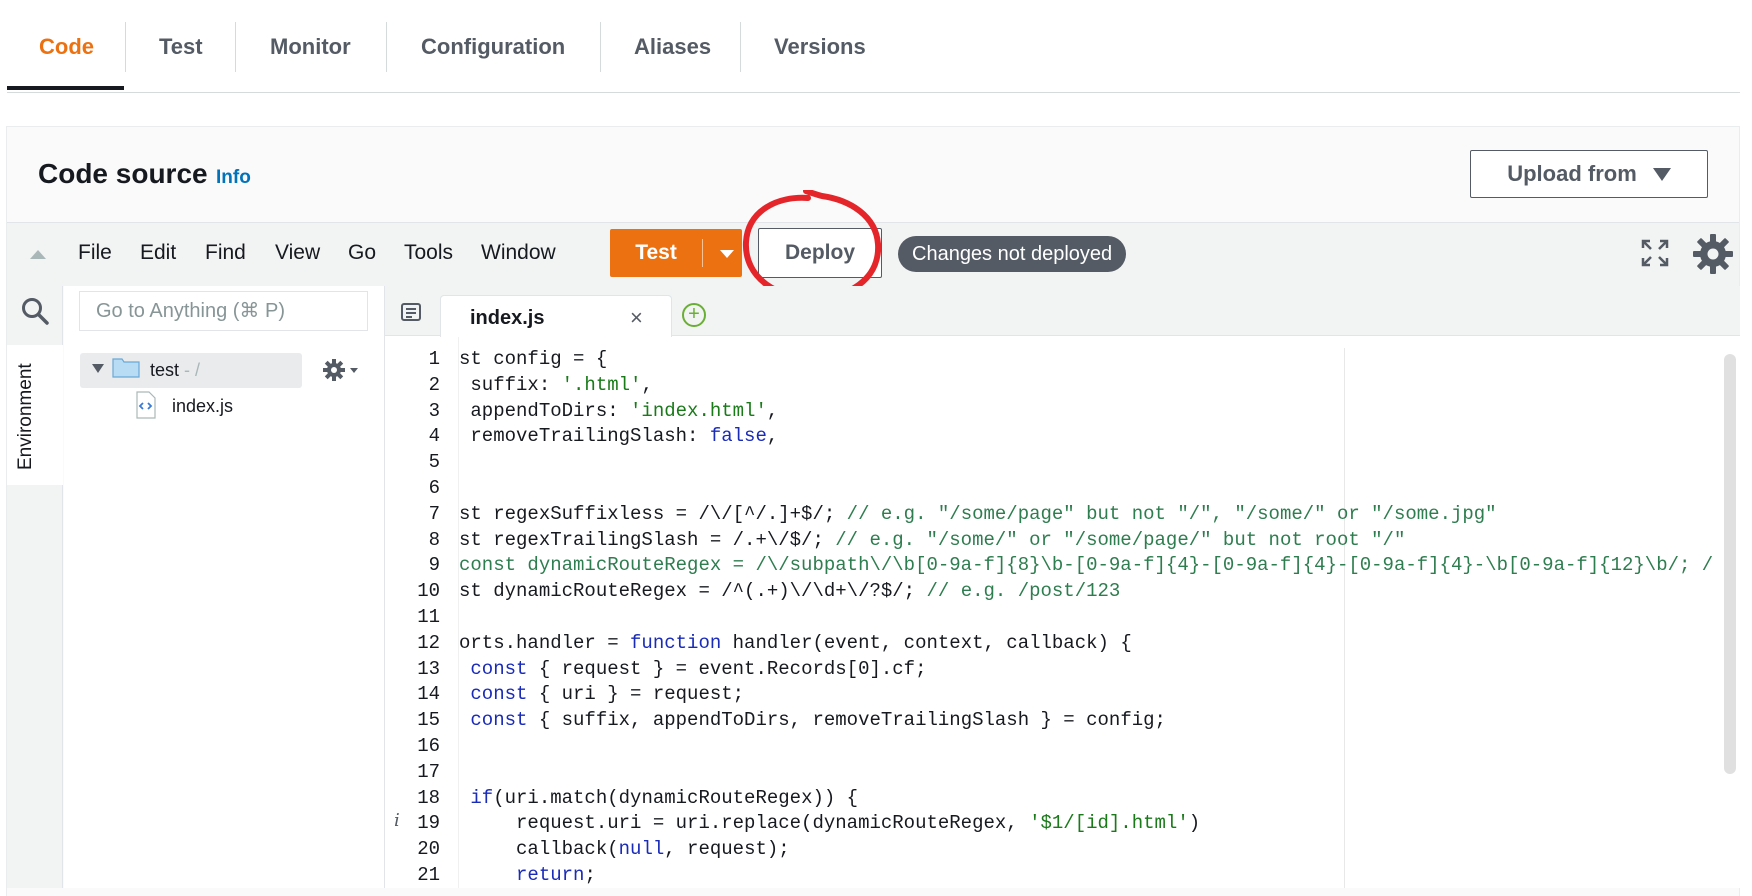  What do you see at coordinates (434, 384) in the screenshot?
I see `line-number: 2` at bounding box center [434, 384].